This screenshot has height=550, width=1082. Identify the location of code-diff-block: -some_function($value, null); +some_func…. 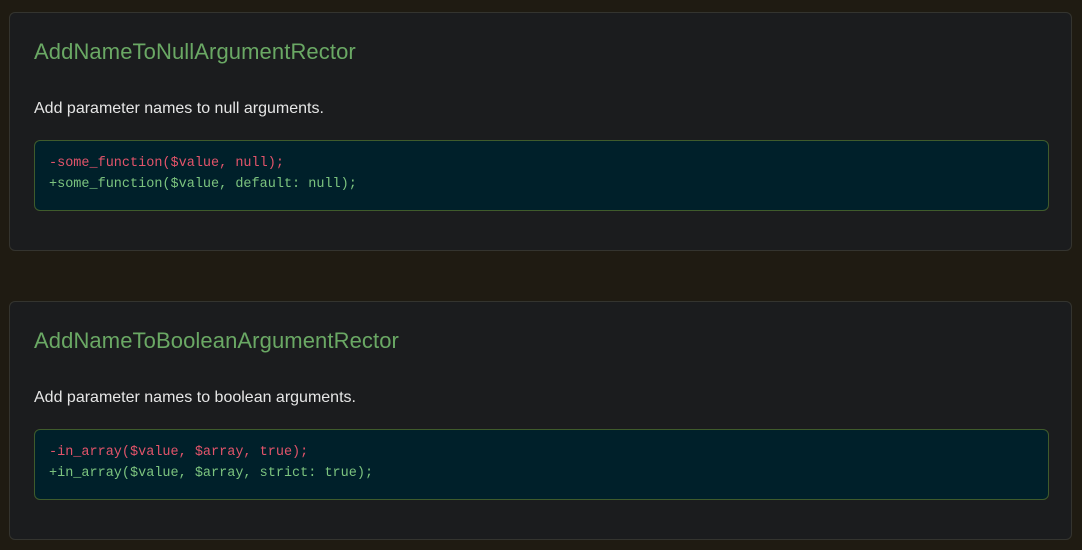
(541, 175).